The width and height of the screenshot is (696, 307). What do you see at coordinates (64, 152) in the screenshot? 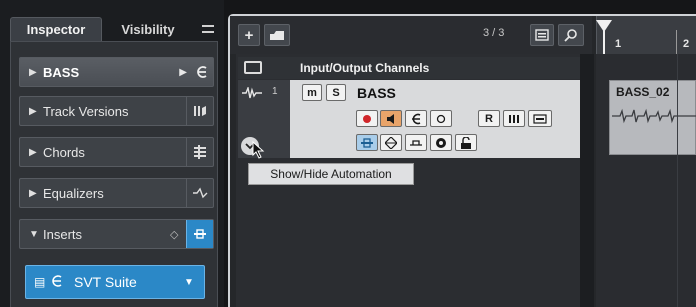
I see `section-label: Chords` at bounding box center [64, 152].